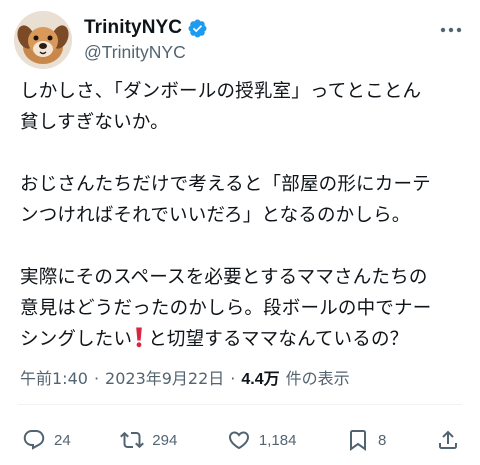 Image resolution: width=480 pixels, height=465 pixels. I want to click on name-row: TrinityNYC, so click(146, 28).